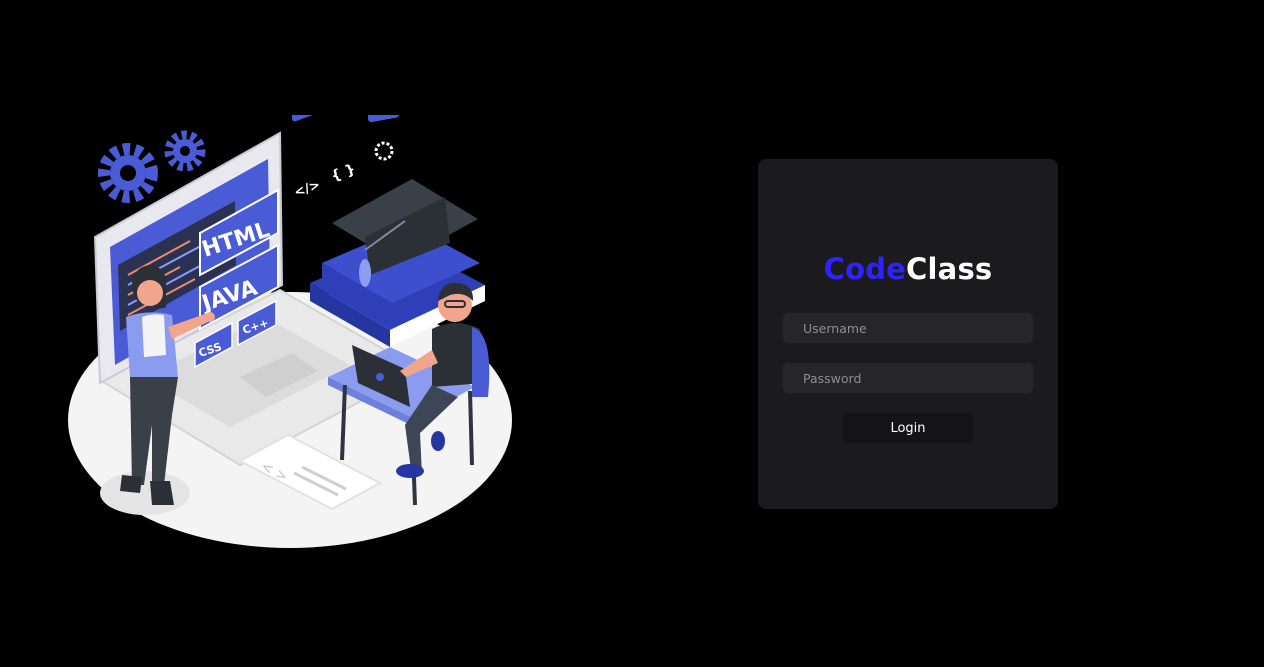 The image size is (1264, 667). Describe the element at coordinates (481, 362) in the screenshot. I see `student-chair` at that location.